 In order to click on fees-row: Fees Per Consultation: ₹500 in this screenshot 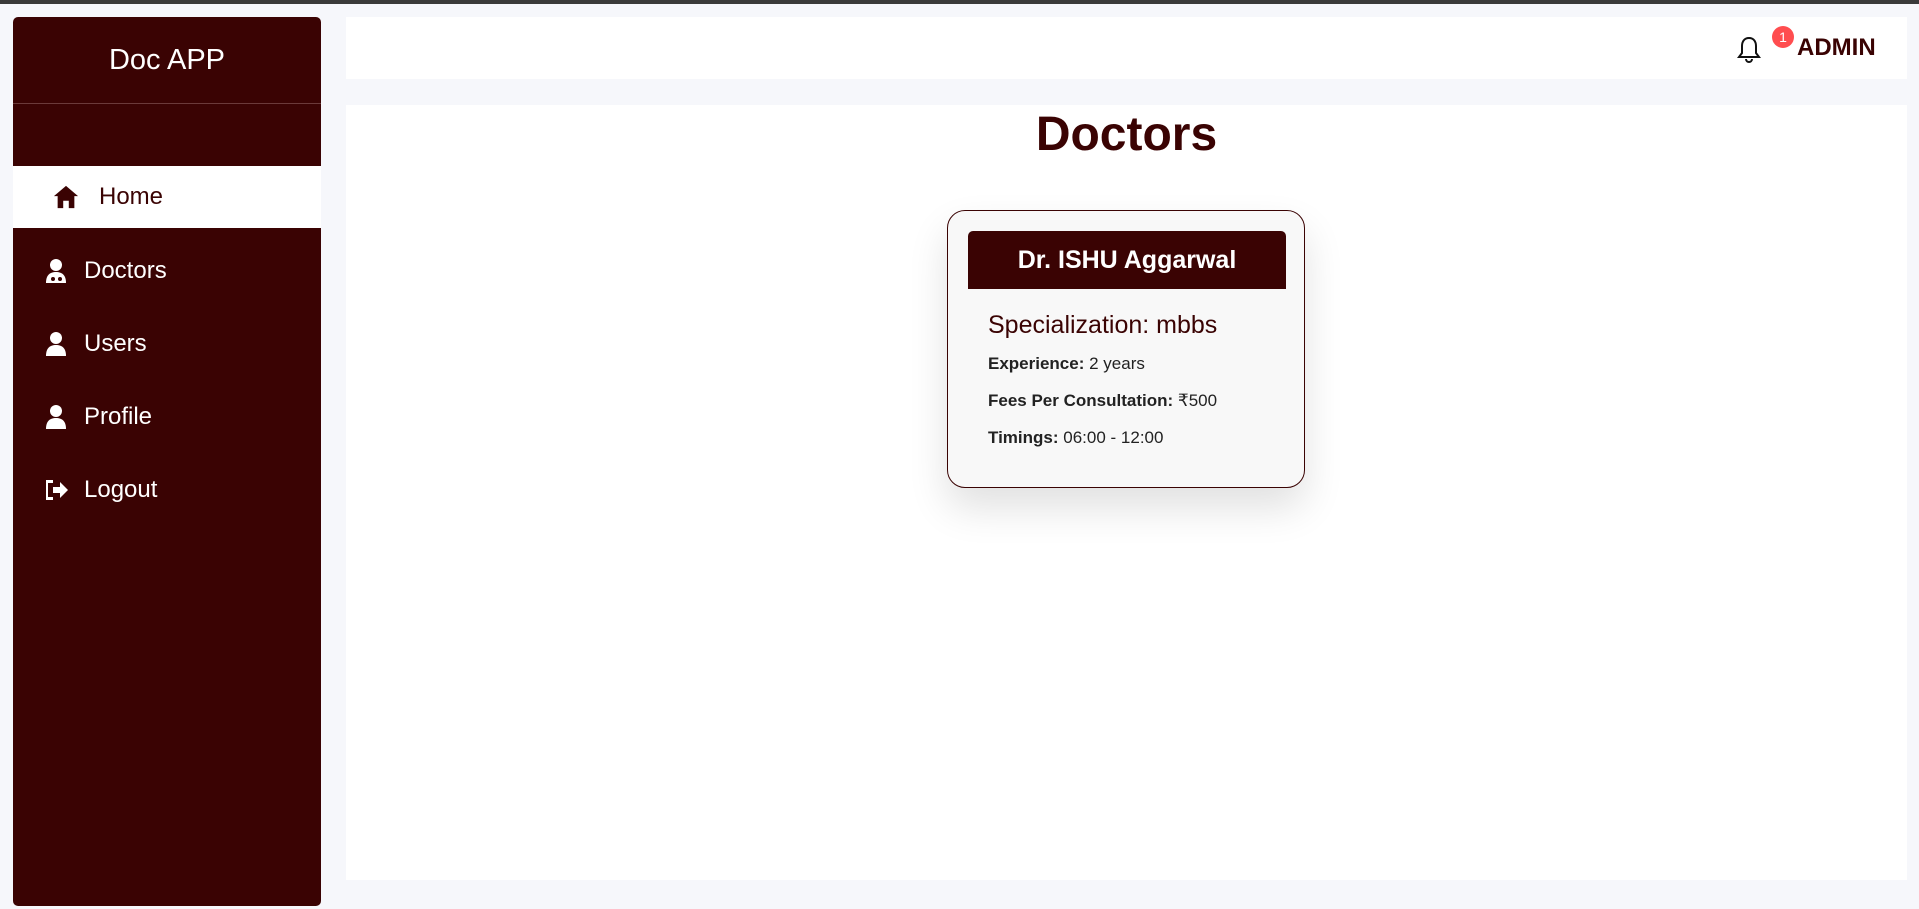, I will do `click(1138, 401)`.